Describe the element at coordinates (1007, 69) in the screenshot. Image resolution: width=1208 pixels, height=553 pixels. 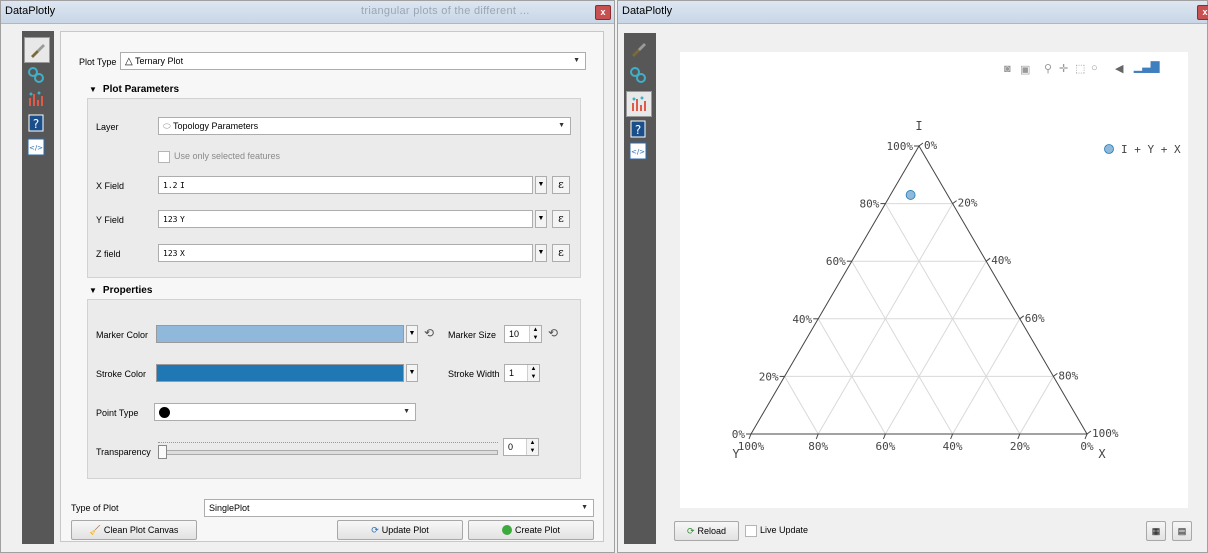
I see `camera-icon: ◙` at that location.